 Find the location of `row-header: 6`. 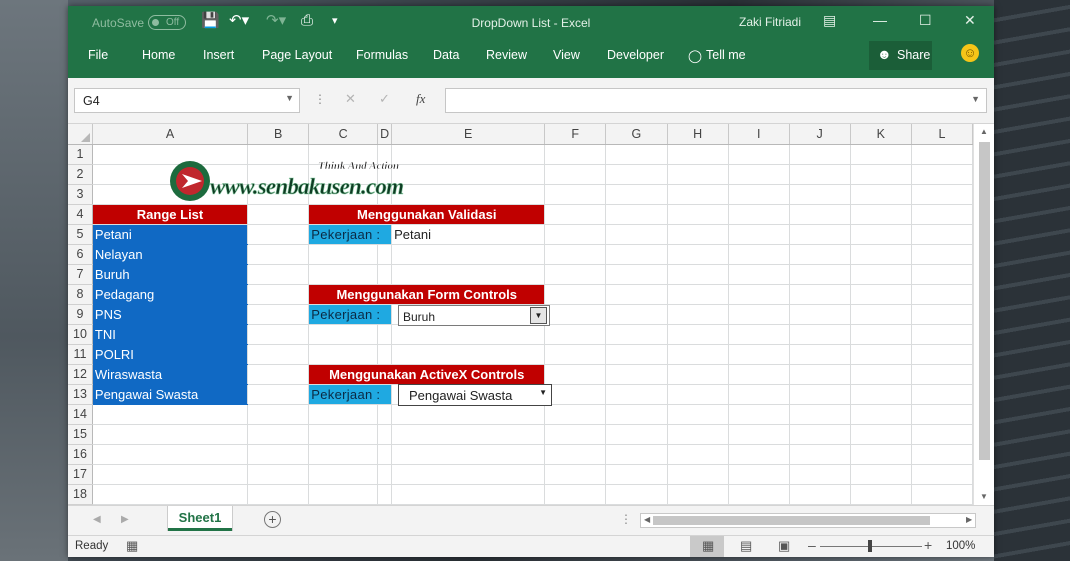

row-header: 6 is located at coordinates (80, 254).